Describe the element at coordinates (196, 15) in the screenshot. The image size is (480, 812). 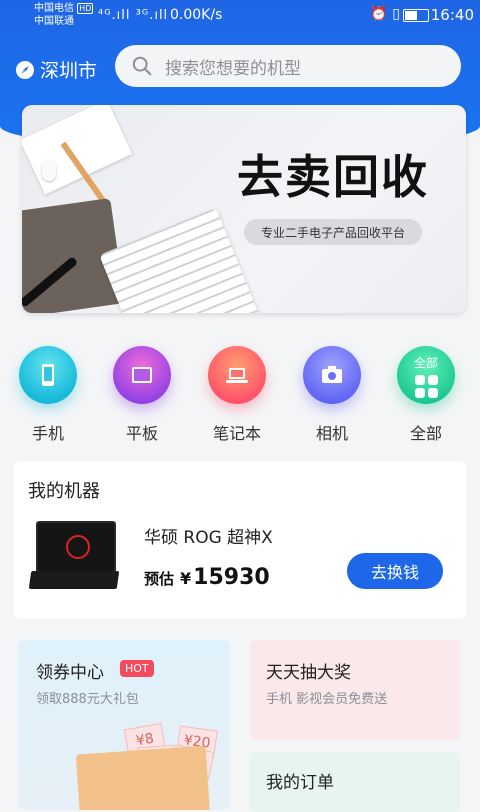
I see `network-speed: 0.00K/s` at that location.